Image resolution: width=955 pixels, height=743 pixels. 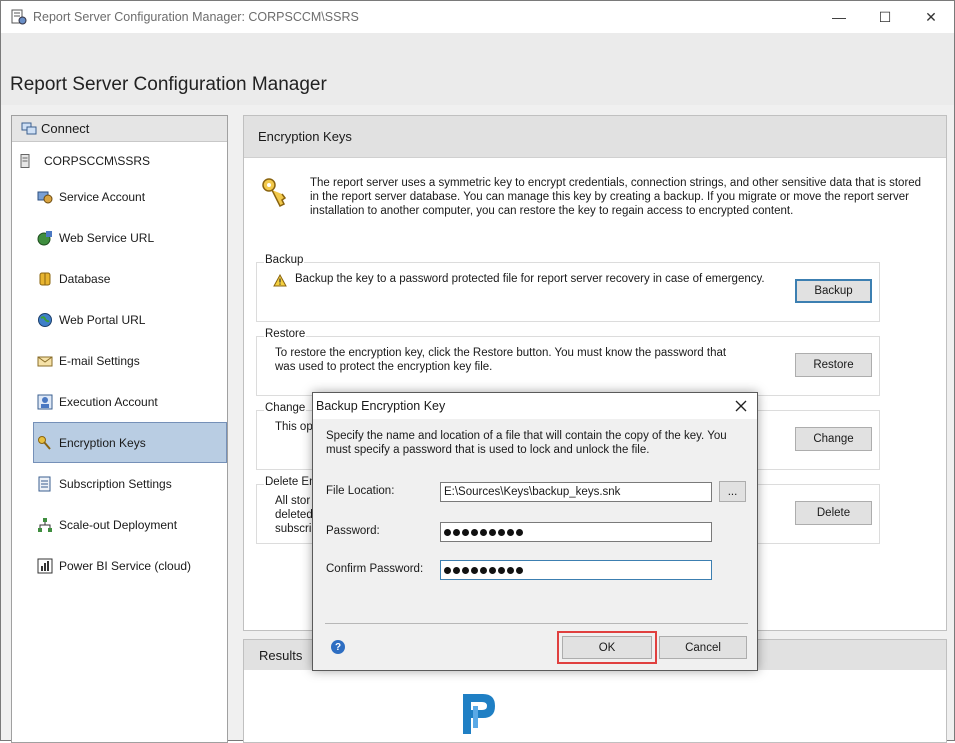 I want to click on warning-icon, so click(x=280, y=280).